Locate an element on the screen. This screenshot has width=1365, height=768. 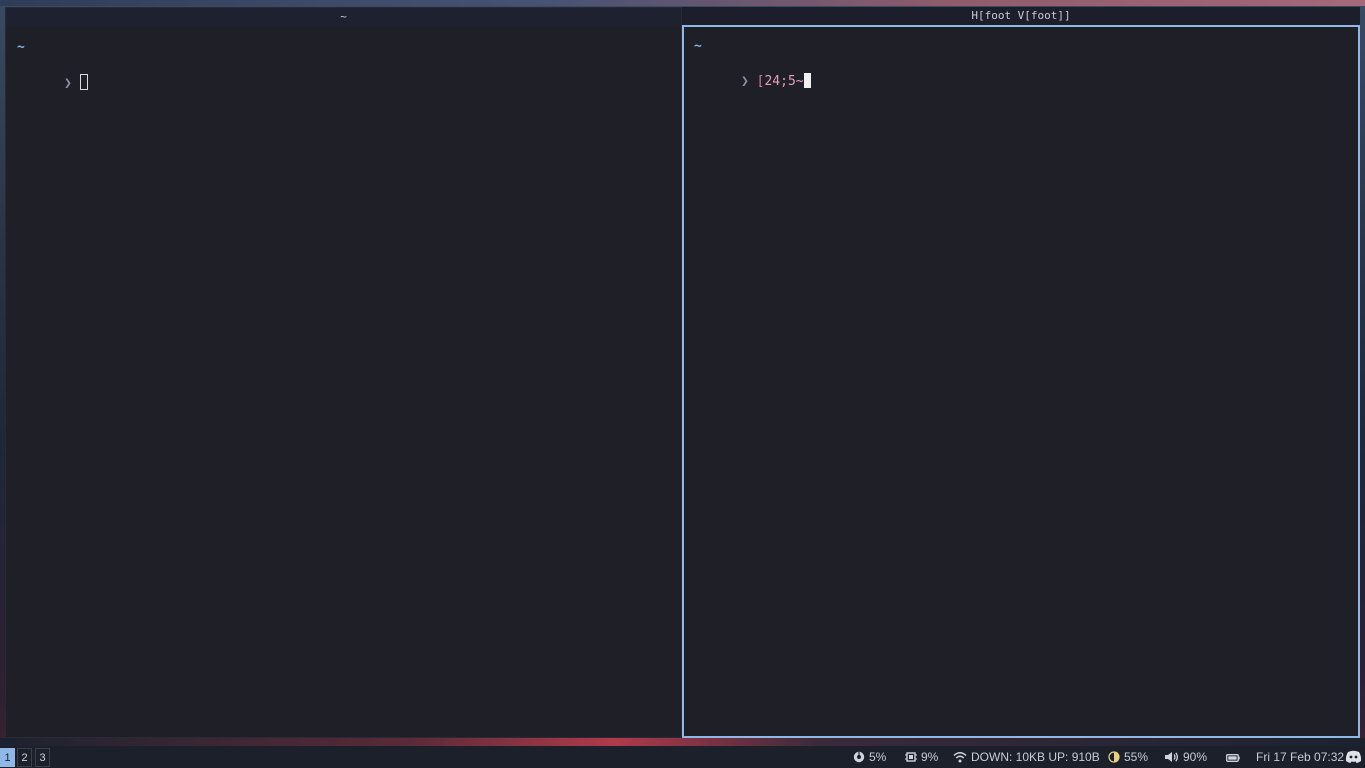
clock: Fri 17 Feb 07:32 is located at coordinates (1300, 757).